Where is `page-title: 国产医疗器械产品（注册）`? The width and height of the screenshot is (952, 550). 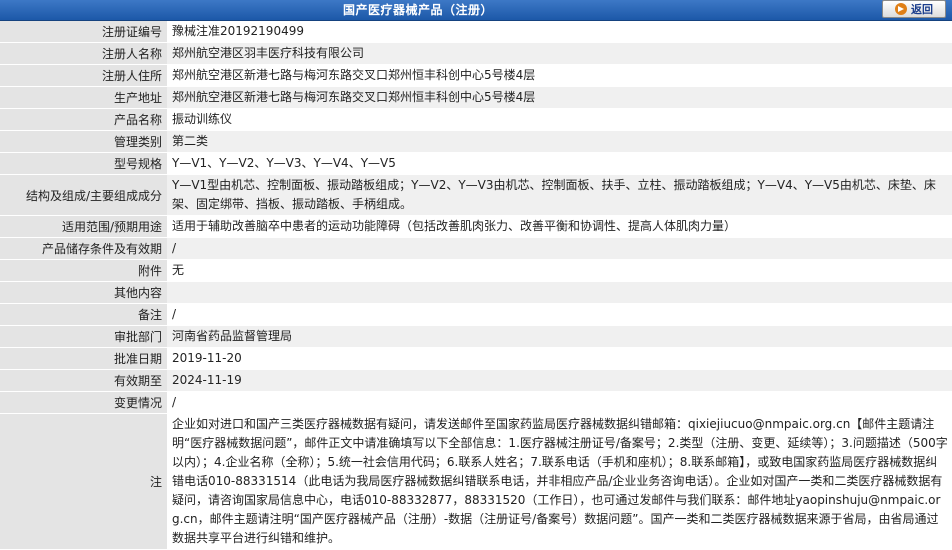
page-title: 国产医疗器械产品（注册） is located at coordinates (417, 10).